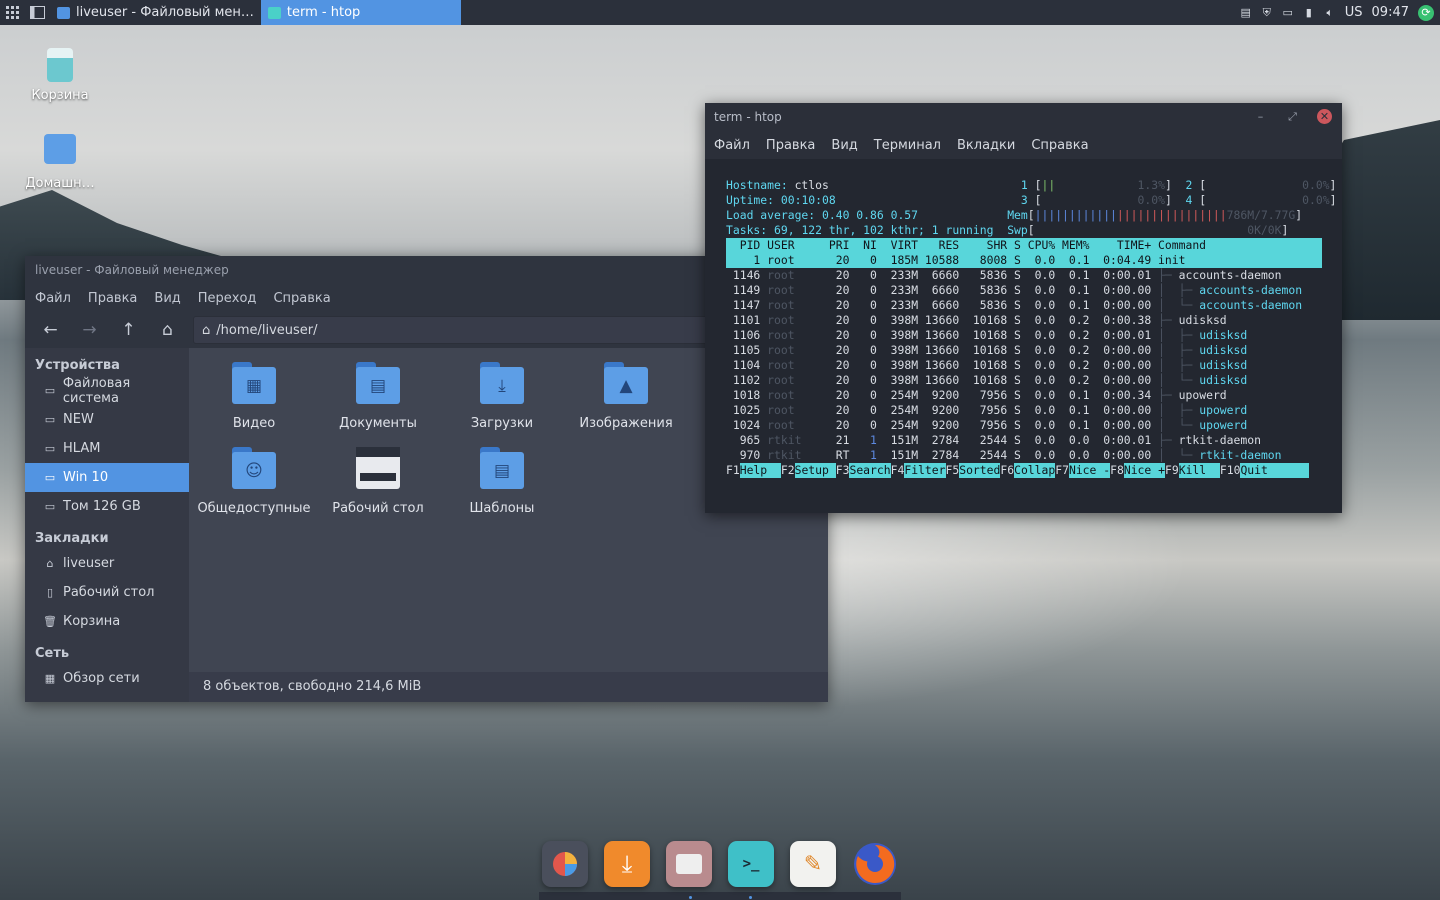 Image resolution: width=1440 pixels, height=900 pixels. What do you see at coordinates (502, 481) in the screenshot?
I see `folder-item-templates: ▤ Шаблоны` at bounding box center [502, 481].